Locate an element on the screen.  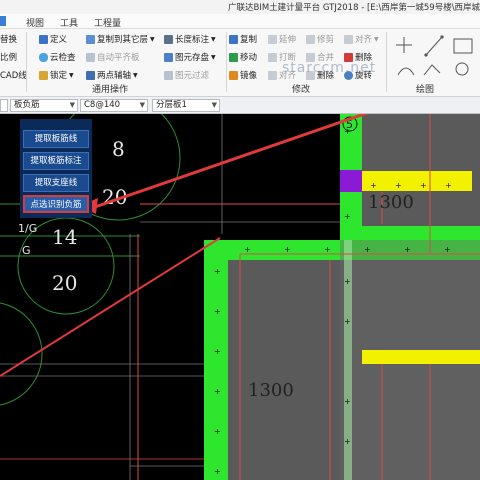
auto-align-slab-button: 自动平齐板 is located at coordinates (113, 57).